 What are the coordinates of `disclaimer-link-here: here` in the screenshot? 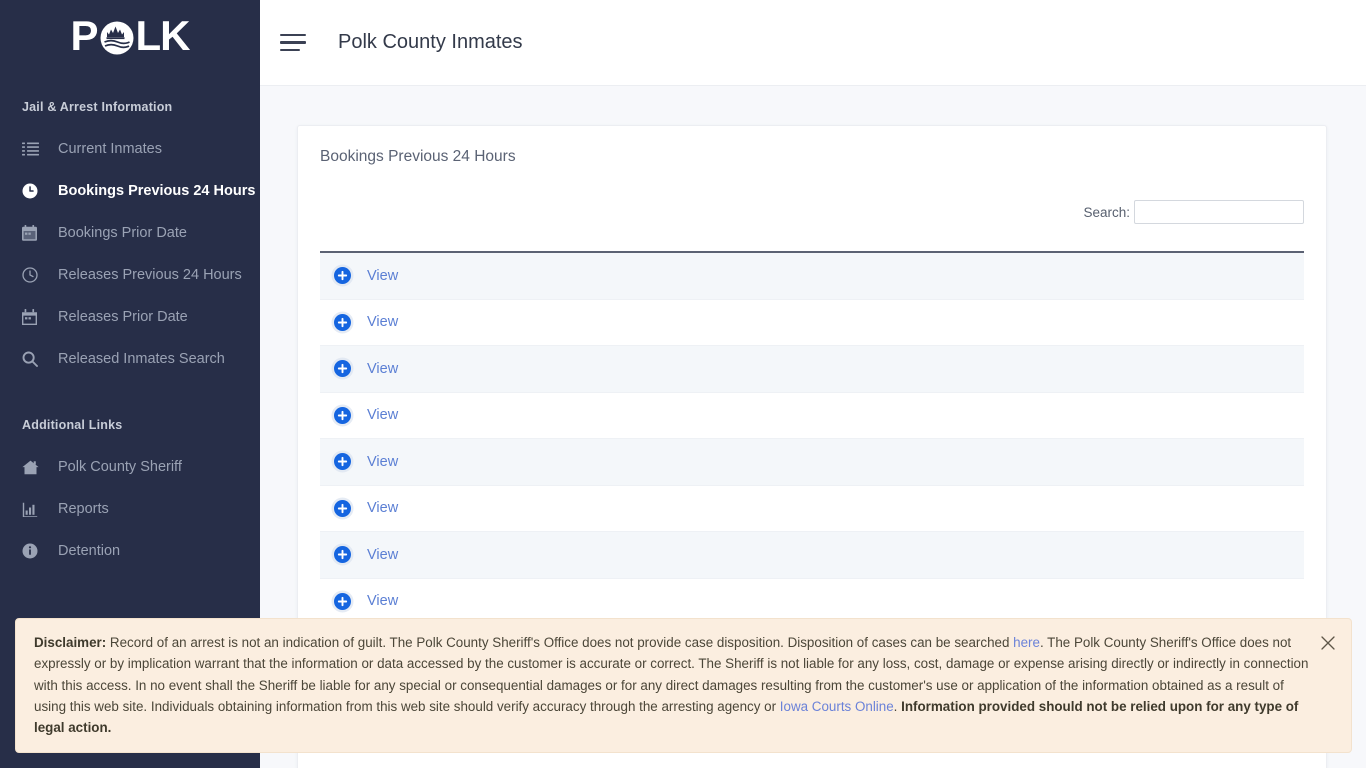 It's located at (1026, 642).